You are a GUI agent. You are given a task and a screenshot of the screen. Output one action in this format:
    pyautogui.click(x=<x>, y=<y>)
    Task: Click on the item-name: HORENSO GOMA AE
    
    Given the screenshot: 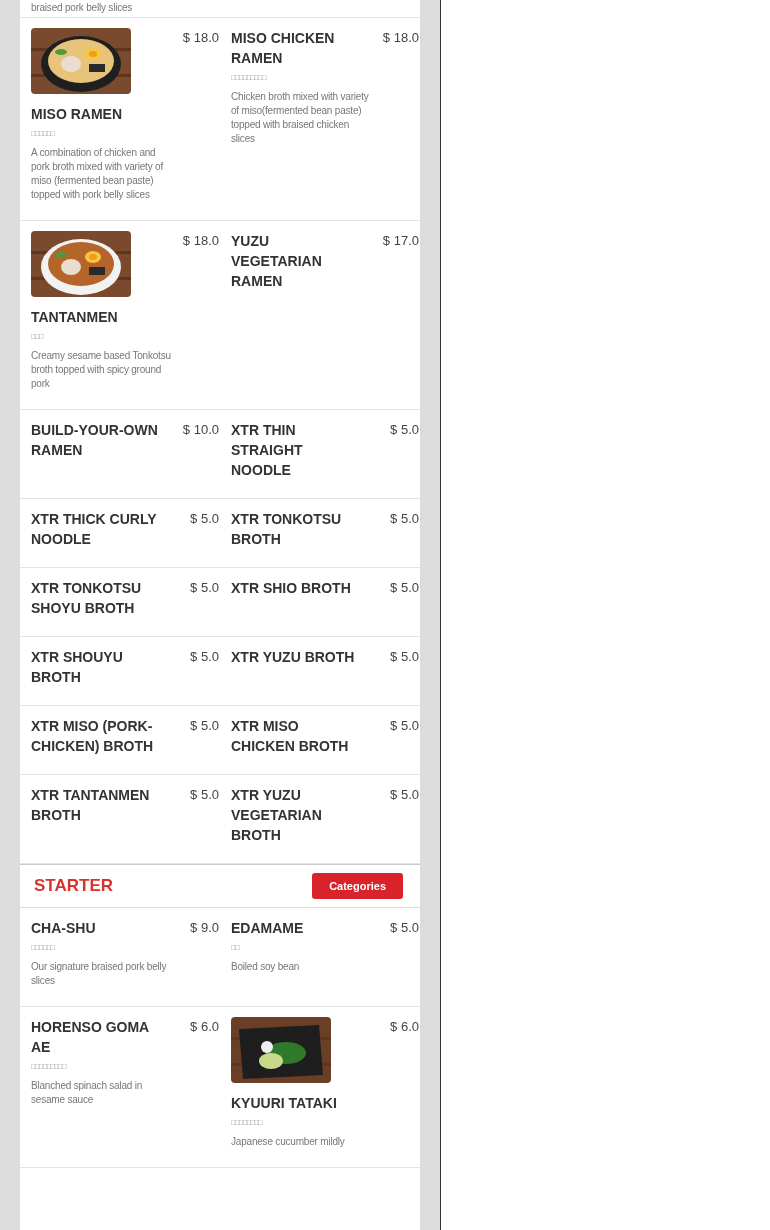 What is the action you would take?
    pyautogui.click(x=90, y=1037)
    